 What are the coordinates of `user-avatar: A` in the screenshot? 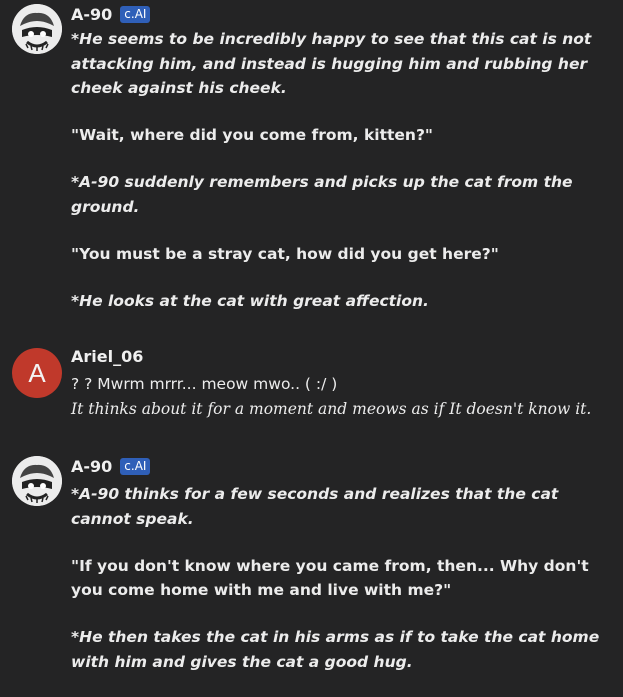 It's located at (37, 373).